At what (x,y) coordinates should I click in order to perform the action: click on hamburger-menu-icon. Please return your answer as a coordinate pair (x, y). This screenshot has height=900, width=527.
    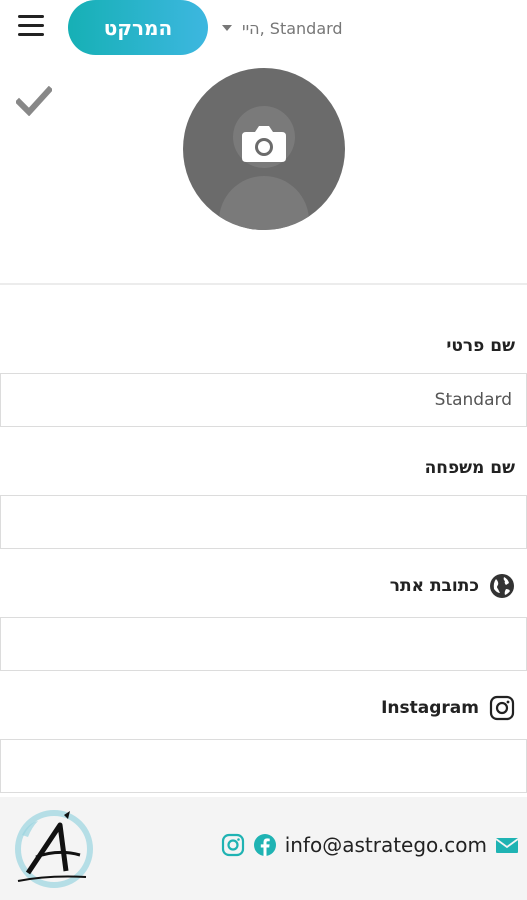
    Looking at the image, I should click on (31, 26).